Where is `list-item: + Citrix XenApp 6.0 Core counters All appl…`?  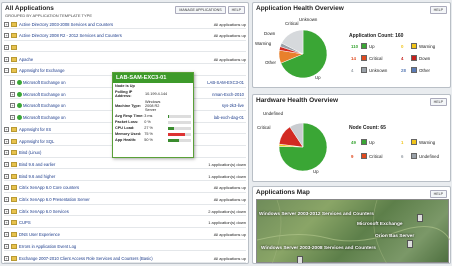 list-item: + Citrix XenApp 6.0 Core counters All appl… is located at coordinates (125, 188).